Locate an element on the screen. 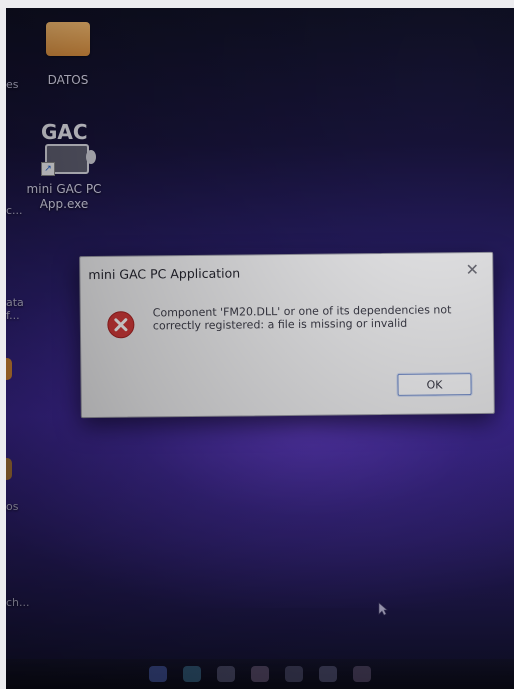 The width and height of the screenshot is (514, 689). dialog-footer: OK is located at coordinates (287, 392).